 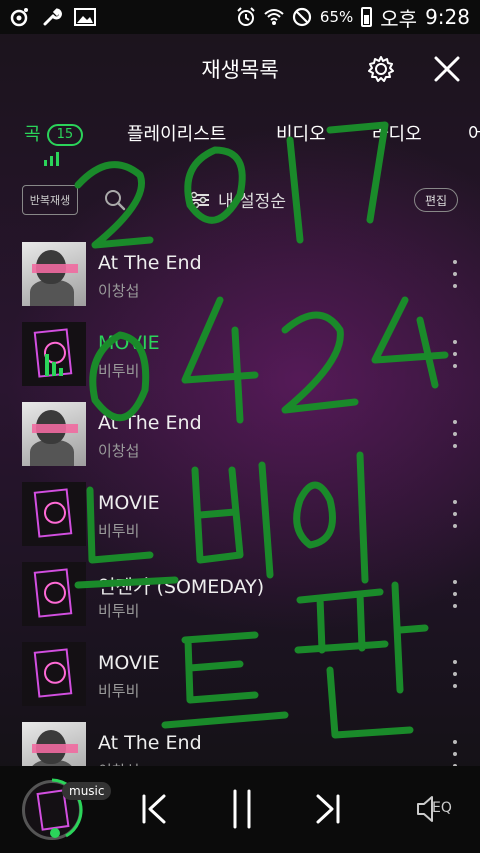 I want to click on tab-radio: 라디오, so click(x=397, y=133).